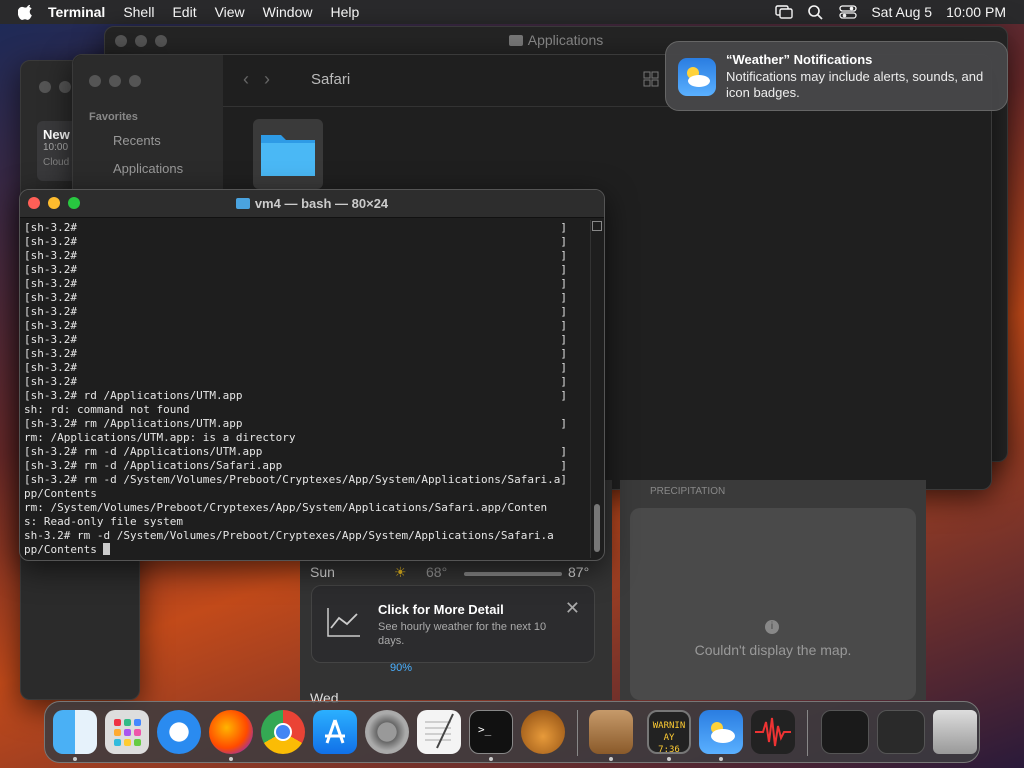 The height and width of the screenshot is (768, 1024). What do you see at coordinates (462, 634) in the screenshot?
I see `detail-subtitle: See hourly weather for the next 10 days.` at bounding box center [462, 634].